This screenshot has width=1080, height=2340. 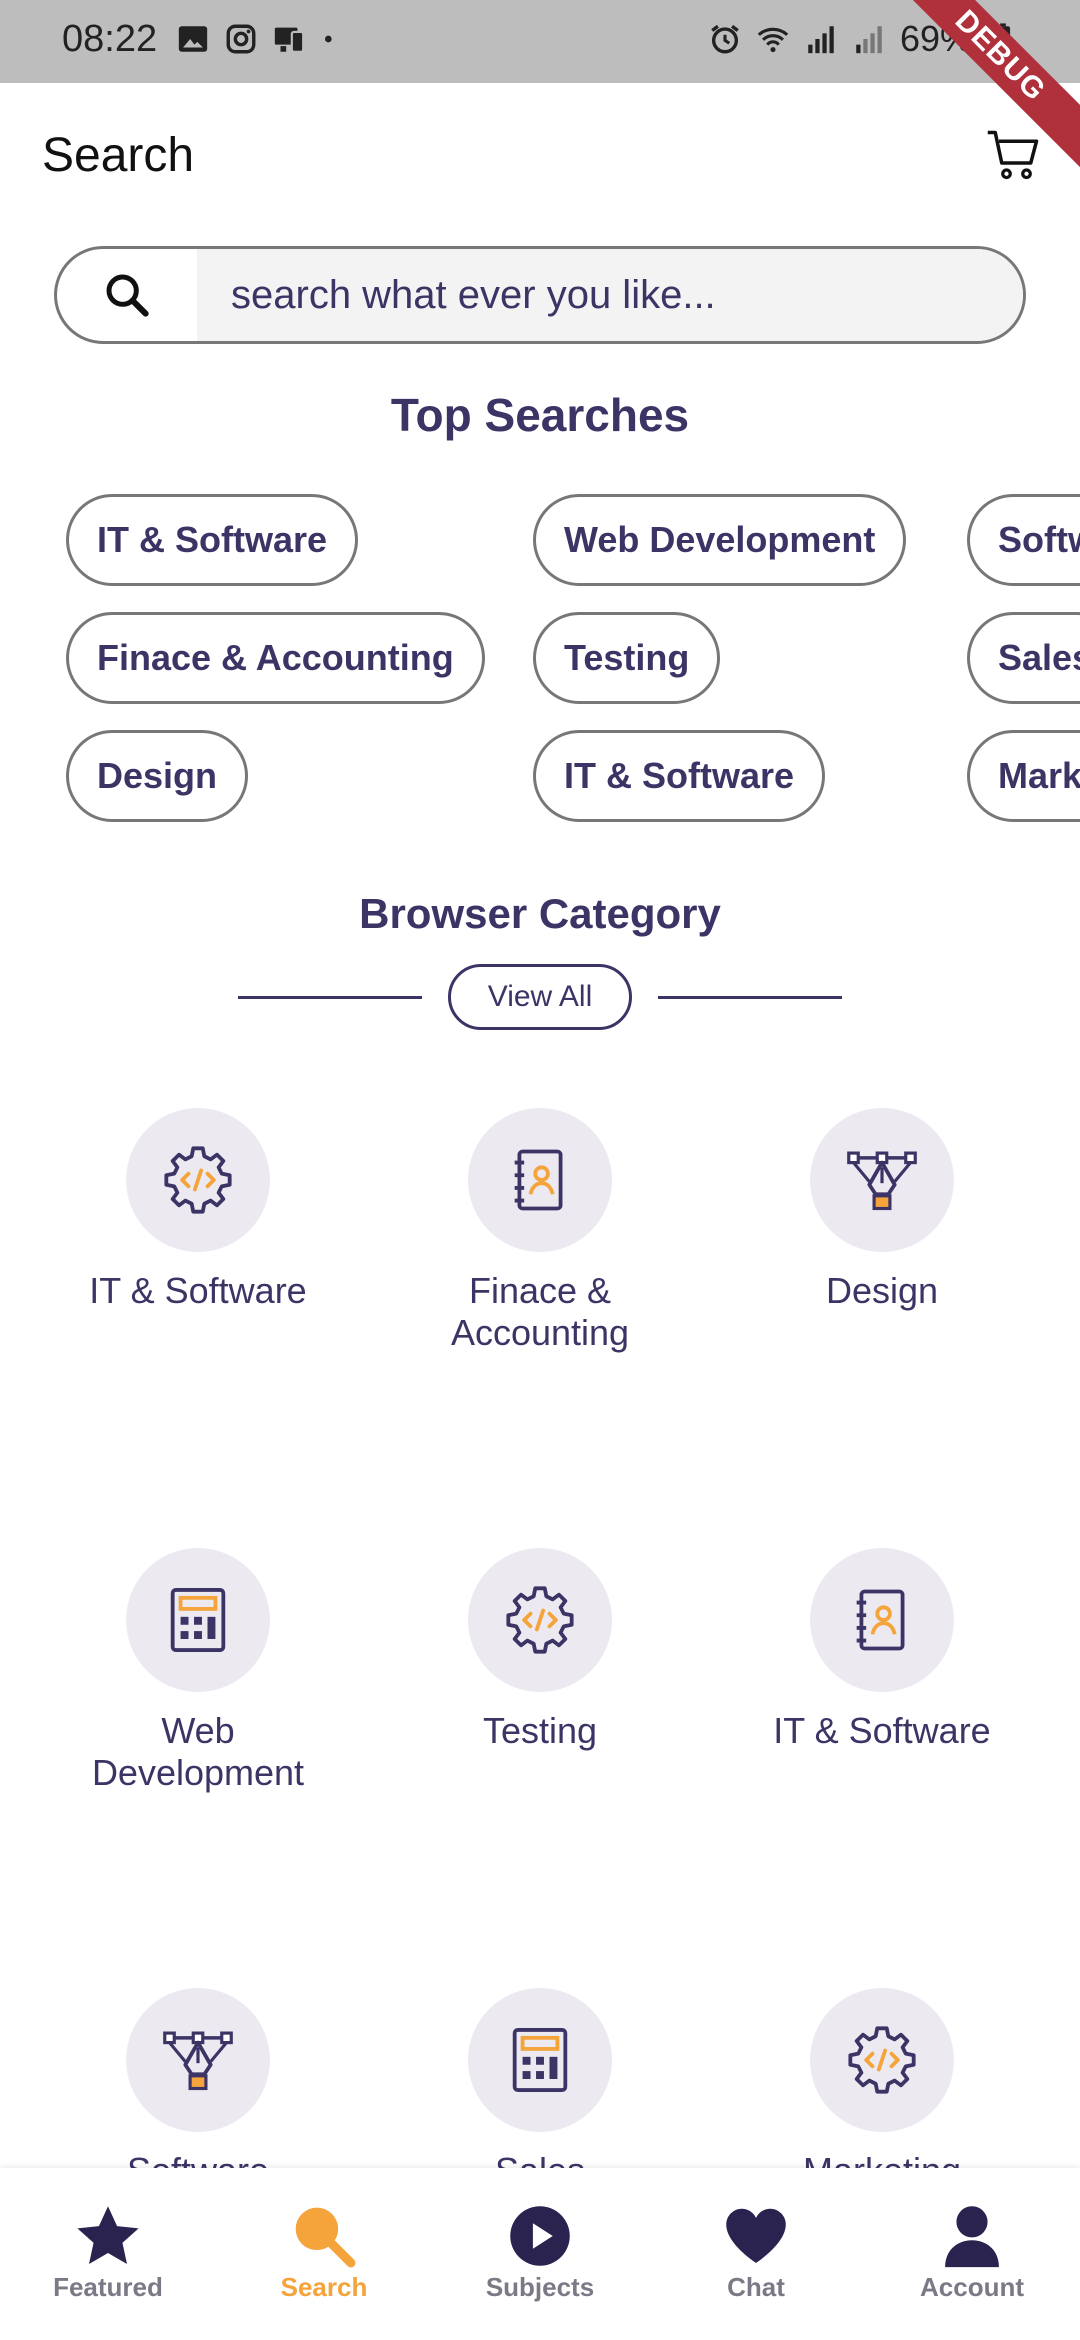 What do you see at coordinates (328, 39) in the screenshot?
I see `dot-icon` at bounding box center [328, 39].